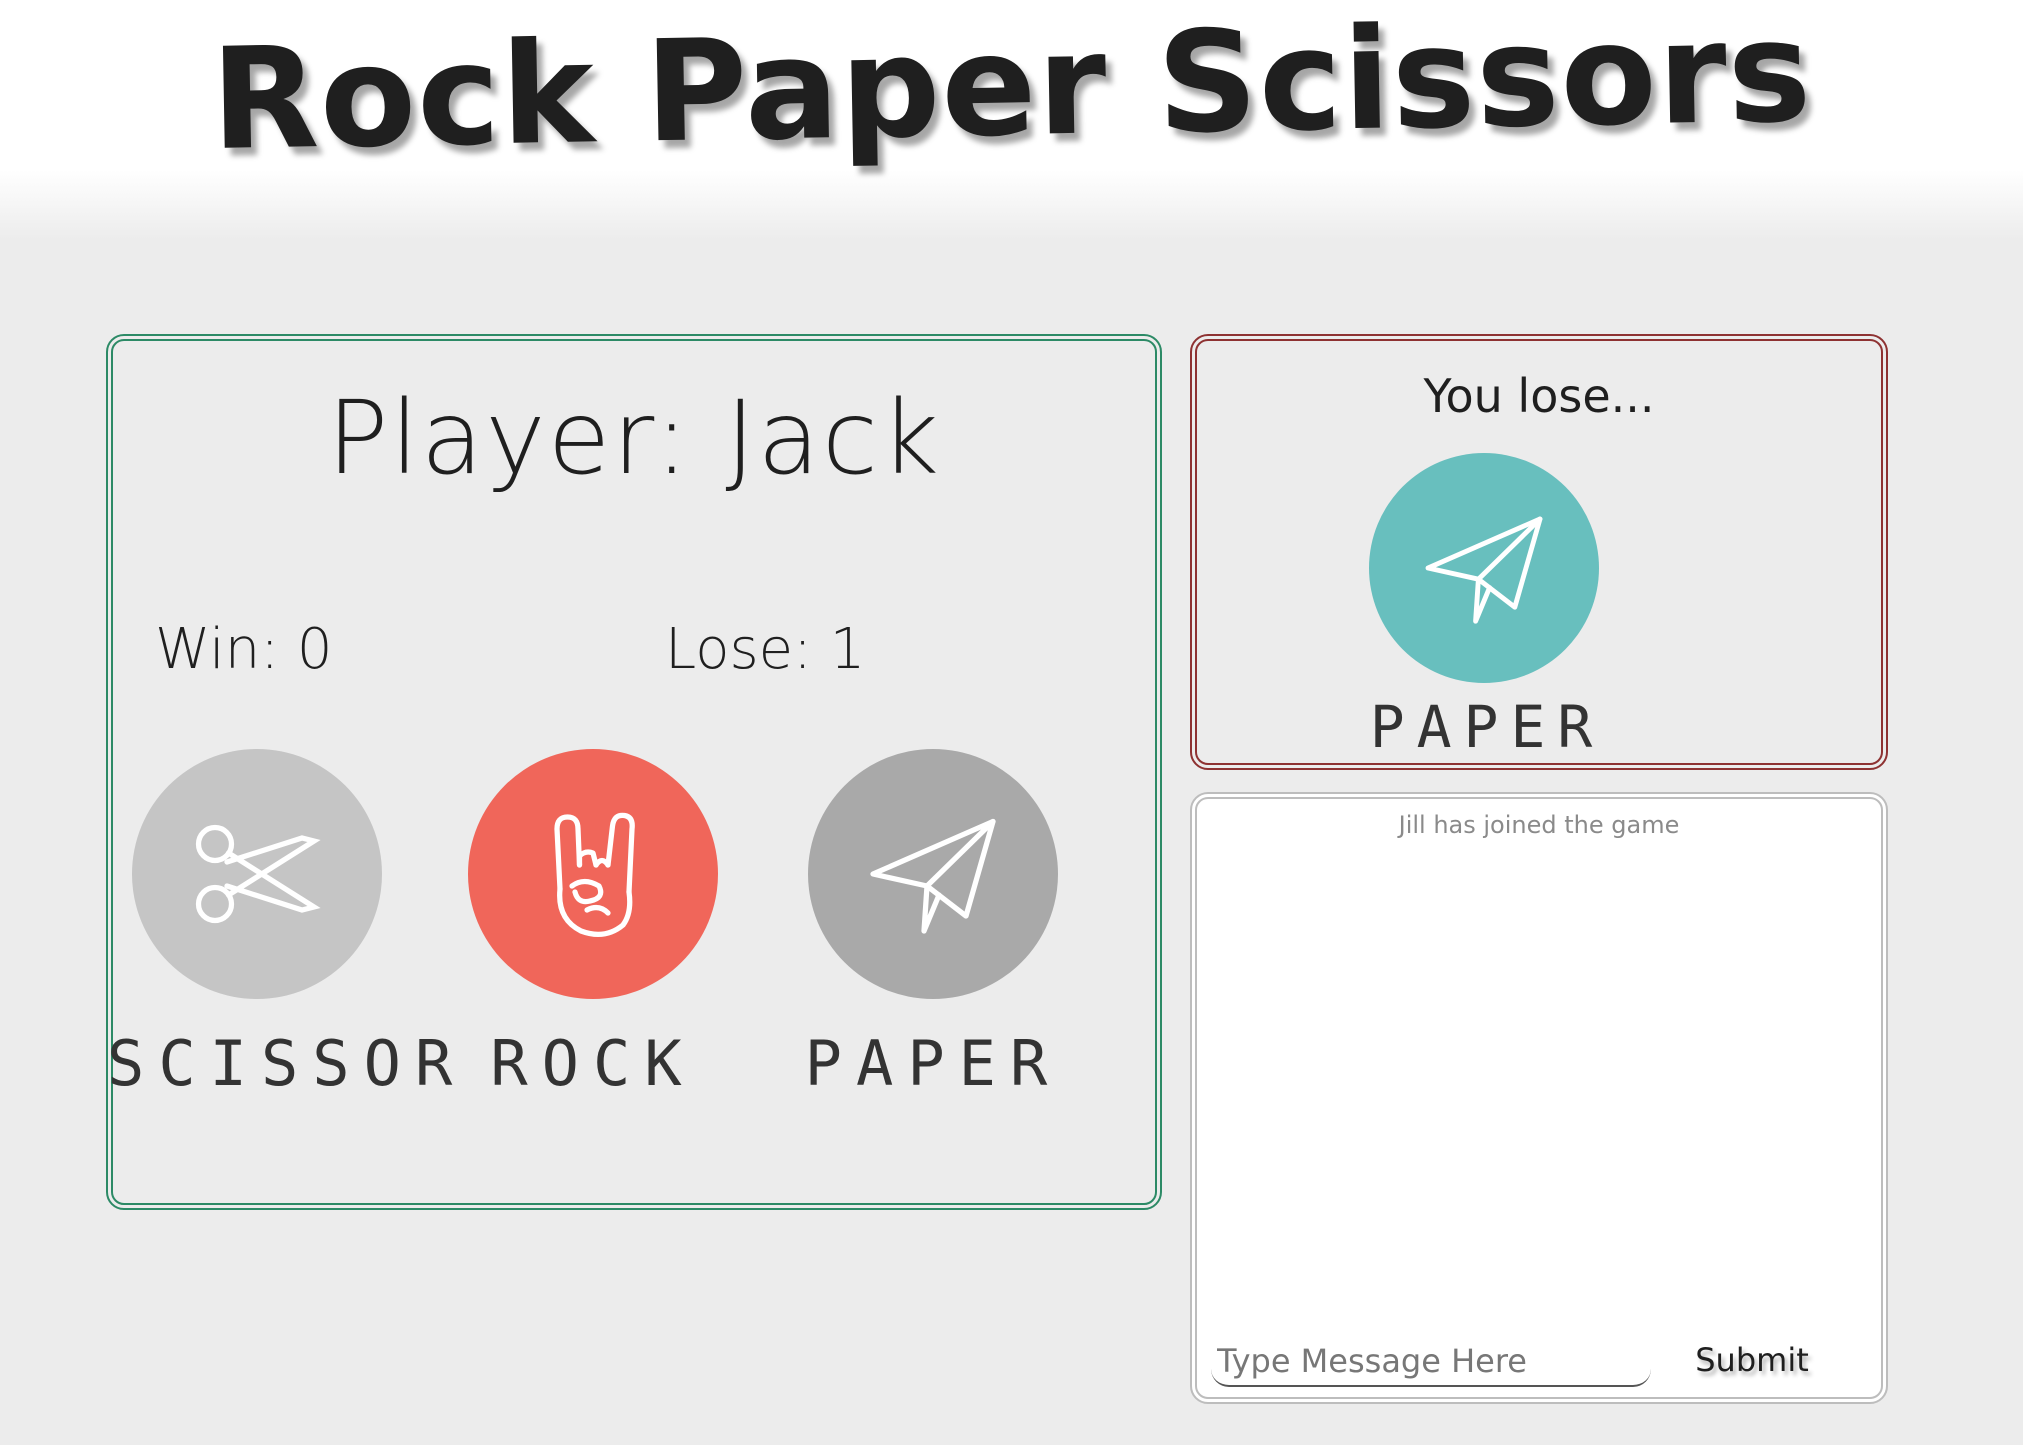  Describe the element at coordinates (1539, 825) in the screenshot. I see `chat-message: Jill has joined the game` at that location.